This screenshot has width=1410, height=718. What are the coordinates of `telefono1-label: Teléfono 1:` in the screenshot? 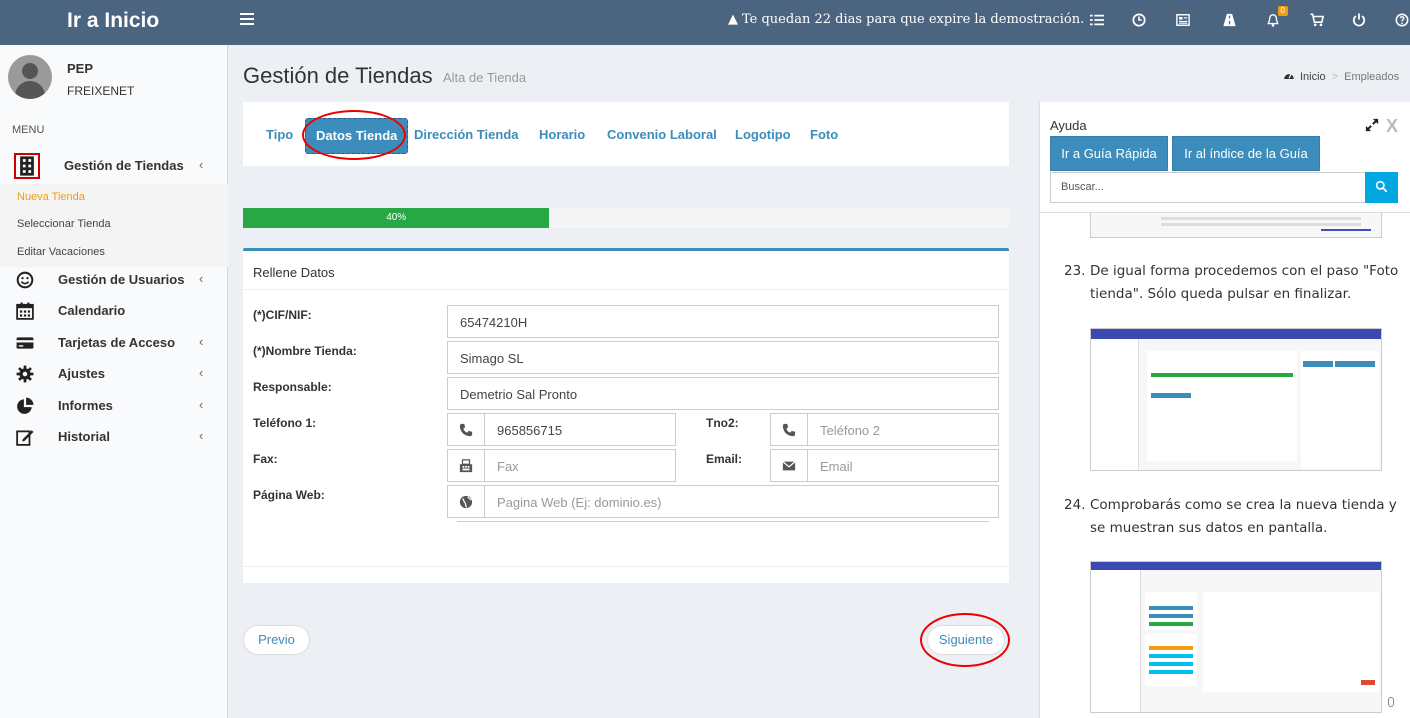 It's located at (285, 423).